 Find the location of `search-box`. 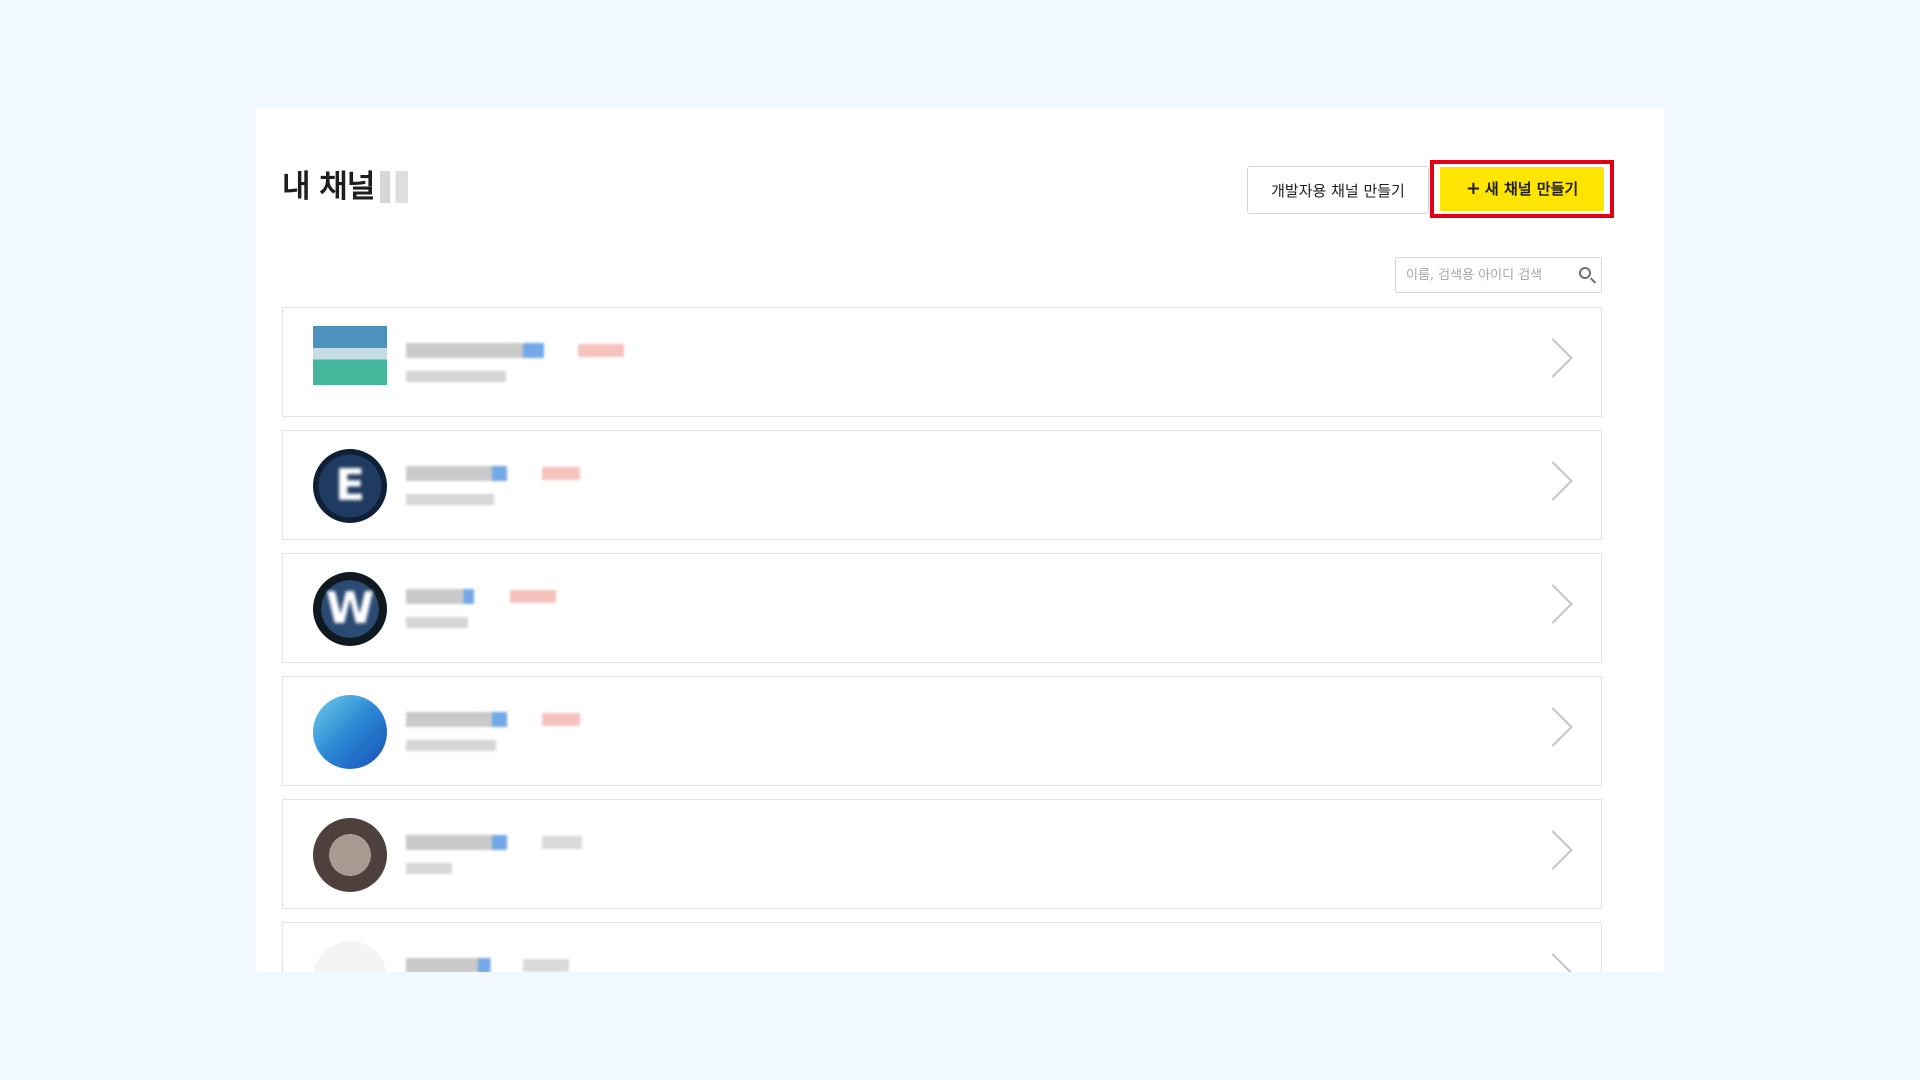

search-box is located at coordinates (1498, 275).